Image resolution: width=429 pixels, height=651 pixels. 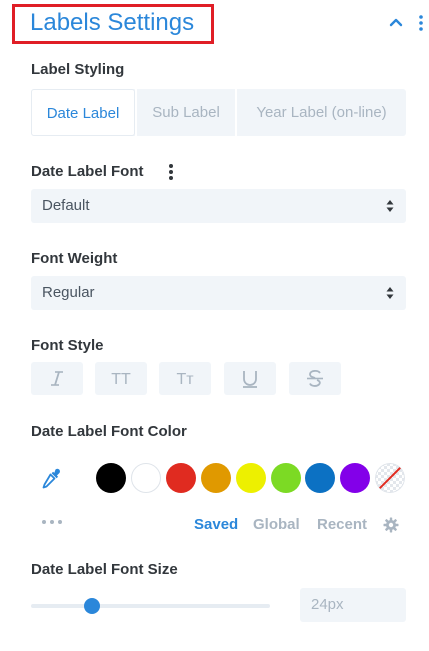 I want to click on color-swatch-black, so click(x=111, y=478).